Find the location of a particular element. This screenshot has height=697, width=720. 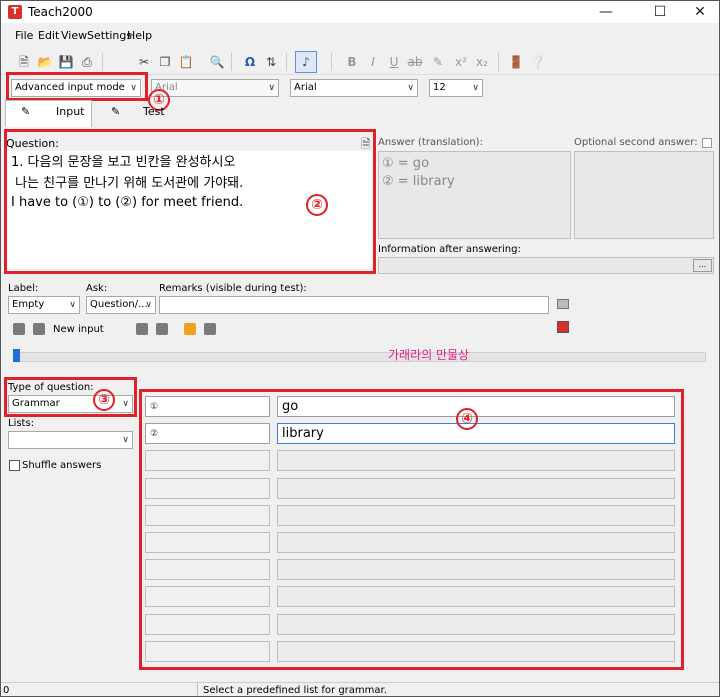

tab-input-label: Input is located at coordinates (70, 111).